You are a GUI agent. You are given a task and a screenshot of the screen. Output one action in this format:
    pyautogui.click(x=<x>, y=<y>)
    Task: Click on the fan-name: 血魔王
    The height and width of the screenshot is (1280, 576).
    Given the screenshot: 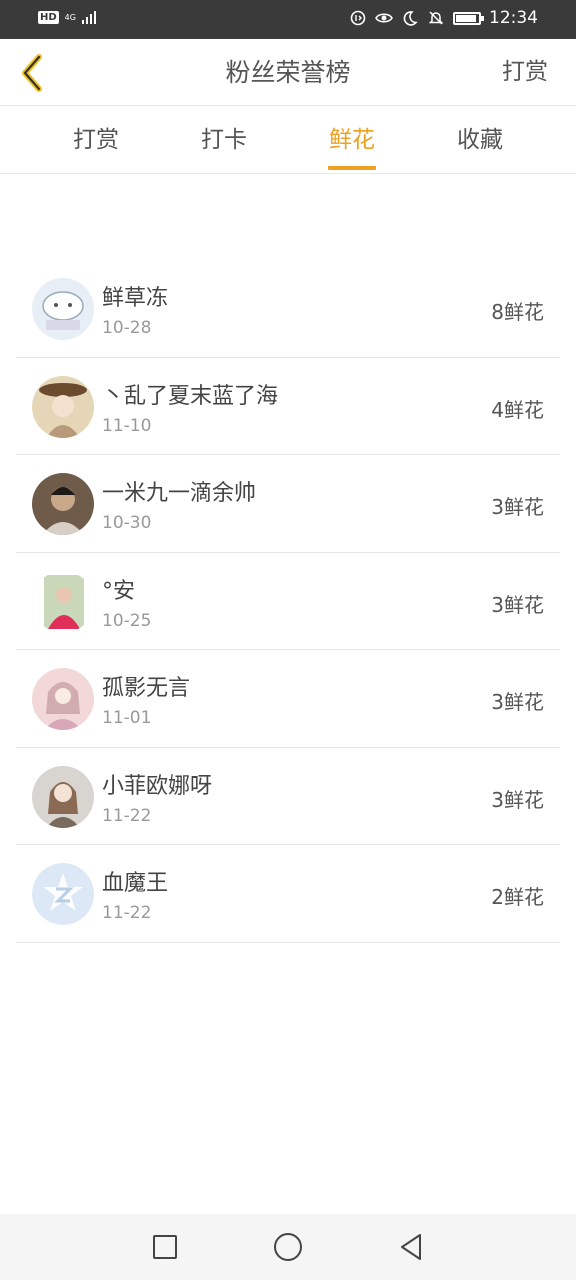 What is the action you would take?
    pyautogui.click(x=135, y=883)
    